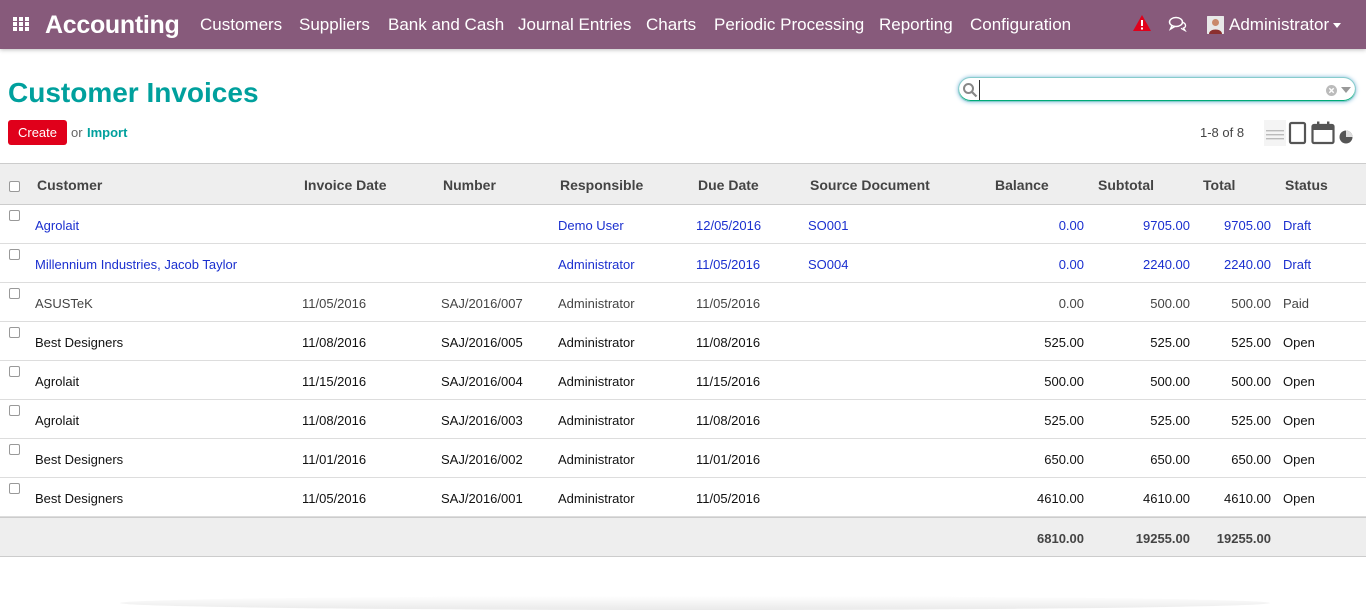 This screenshot has width=1366, height=610. What do you see at coordinates (334, 381) in the screenshot?
I see `cell-invoice-date: 11/15/2016` at bounding box center [334, 381].